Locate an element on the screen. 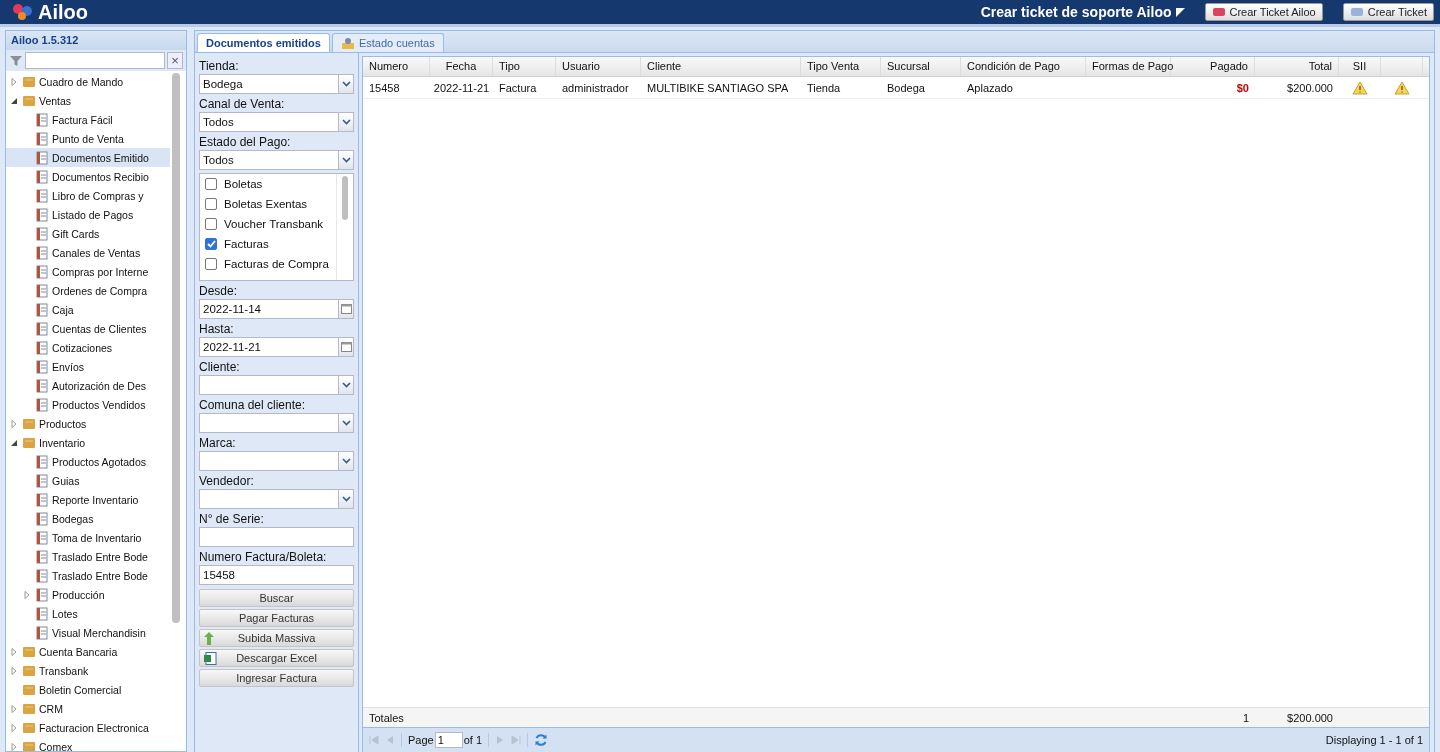  column-header: Total is located at coordinates (1297, 66).